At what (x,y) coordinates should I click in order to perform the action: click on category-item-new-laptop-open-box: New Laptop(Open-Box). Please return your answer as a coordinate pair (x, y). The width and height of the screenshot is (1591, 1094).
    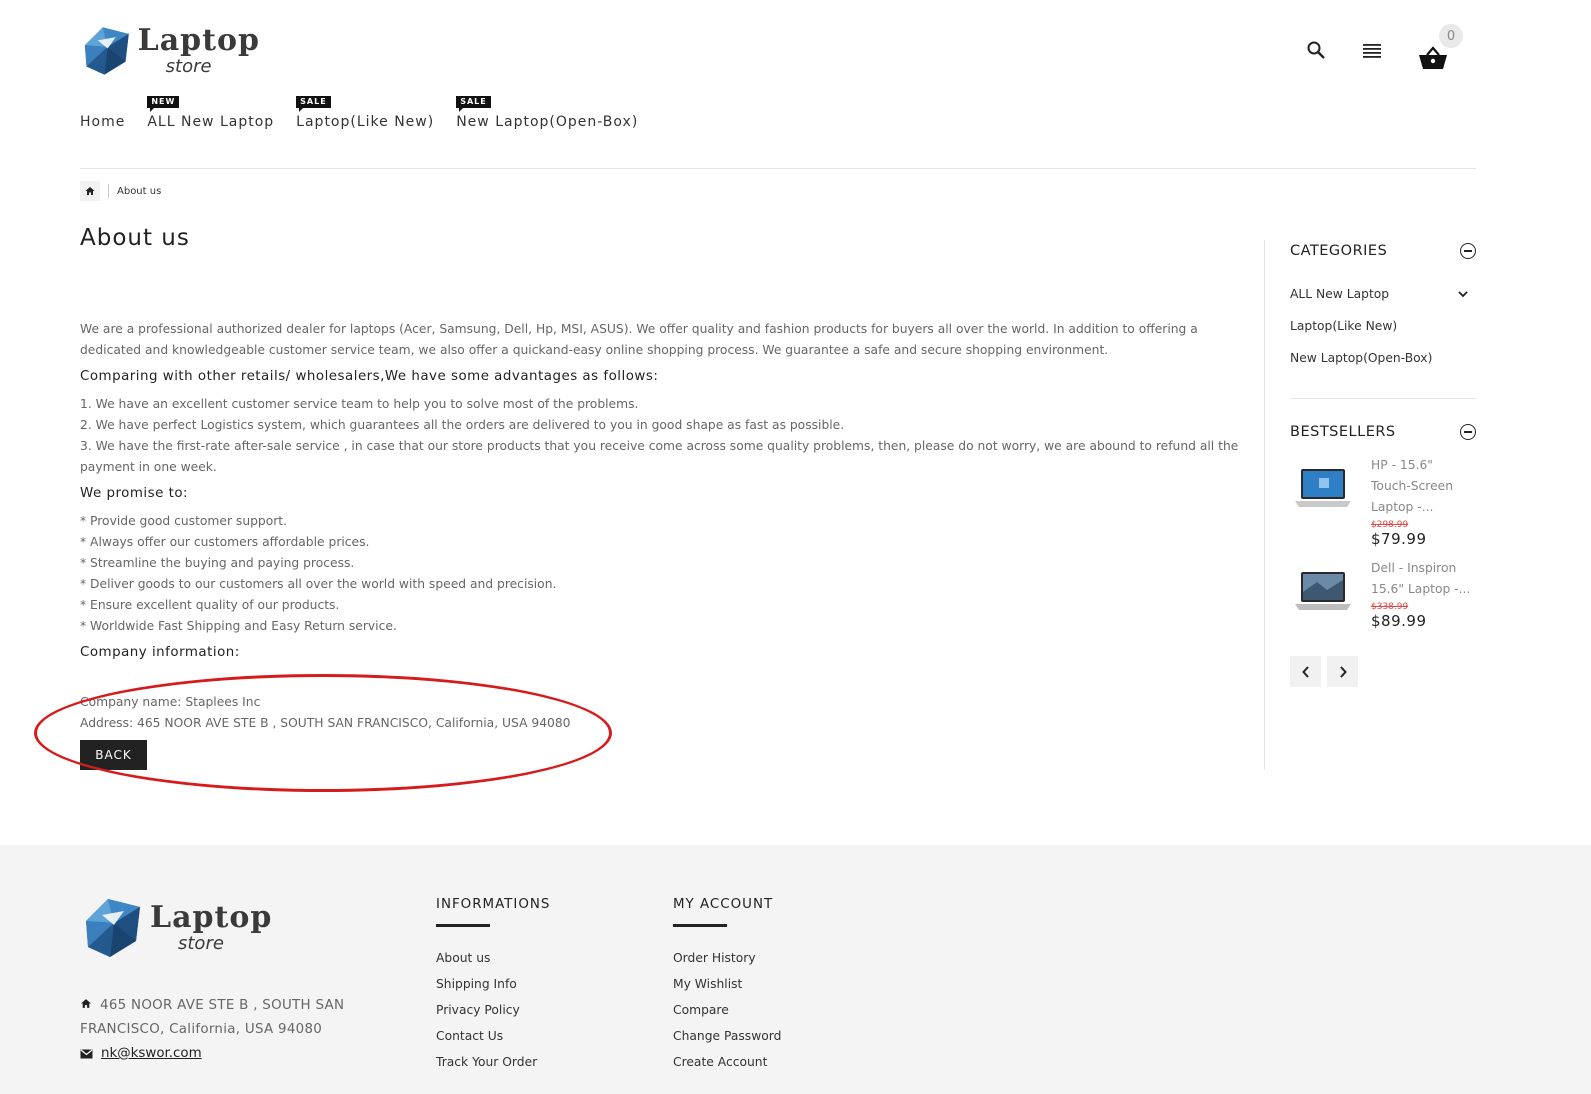
    Looking at the image, I should click on (1383, 358).